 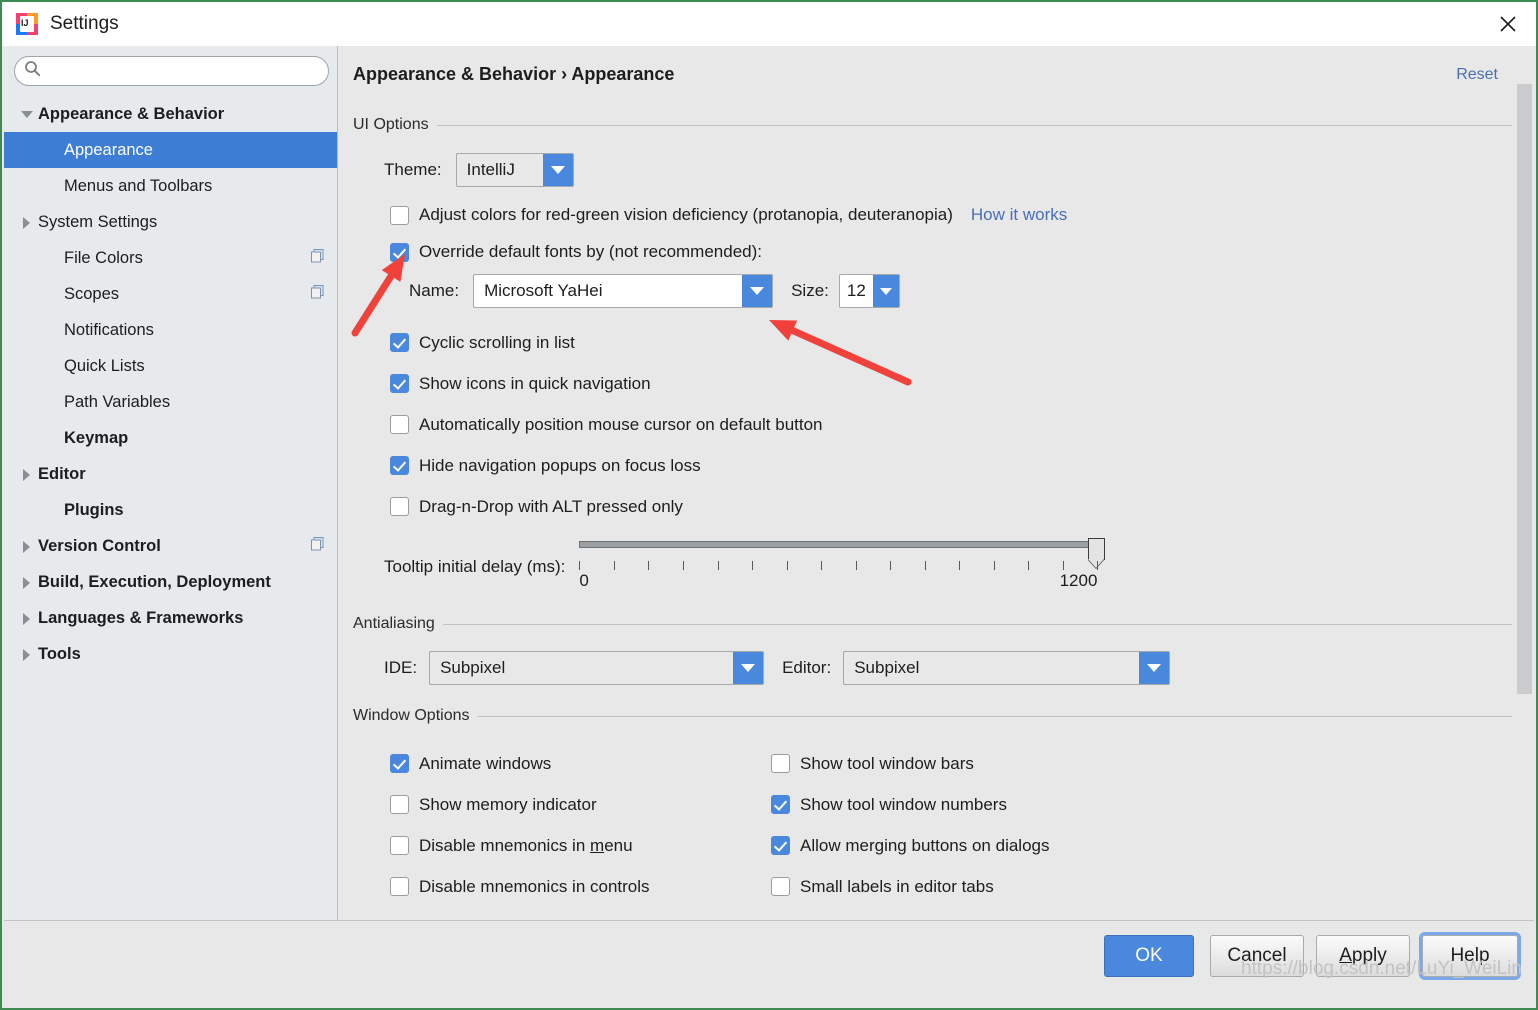 What do you see at coordinates (597, 668) in the screenshot?
I see `ide-antialiasing-dropdown: Subpixel` at bounding box center [597, 668].